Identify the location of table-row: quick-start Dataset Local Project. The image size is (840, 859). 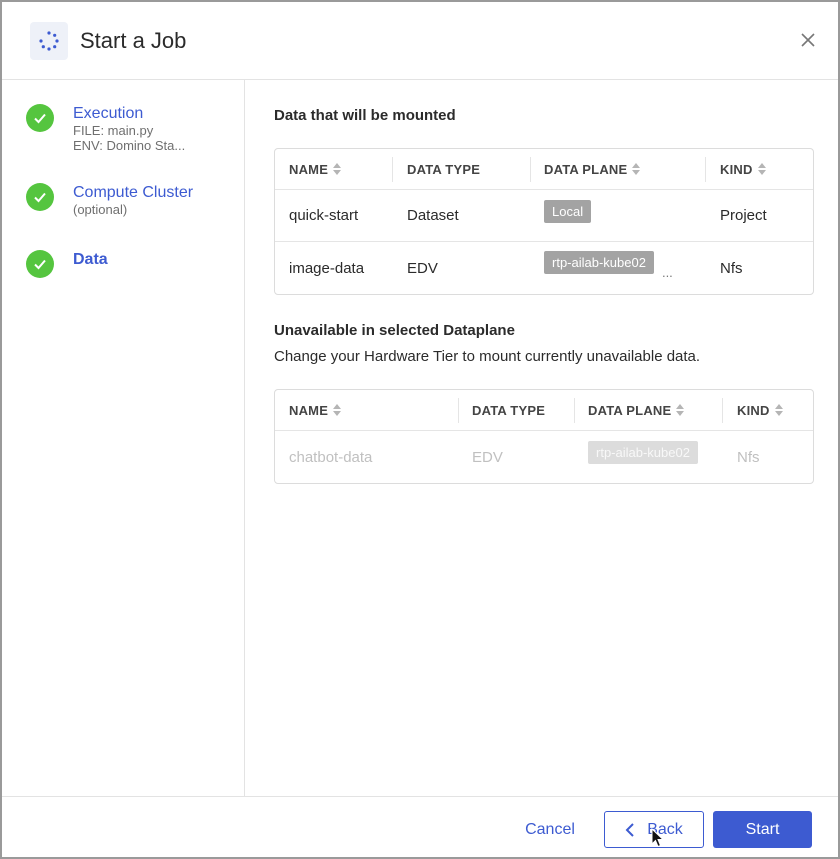
(544, 216).